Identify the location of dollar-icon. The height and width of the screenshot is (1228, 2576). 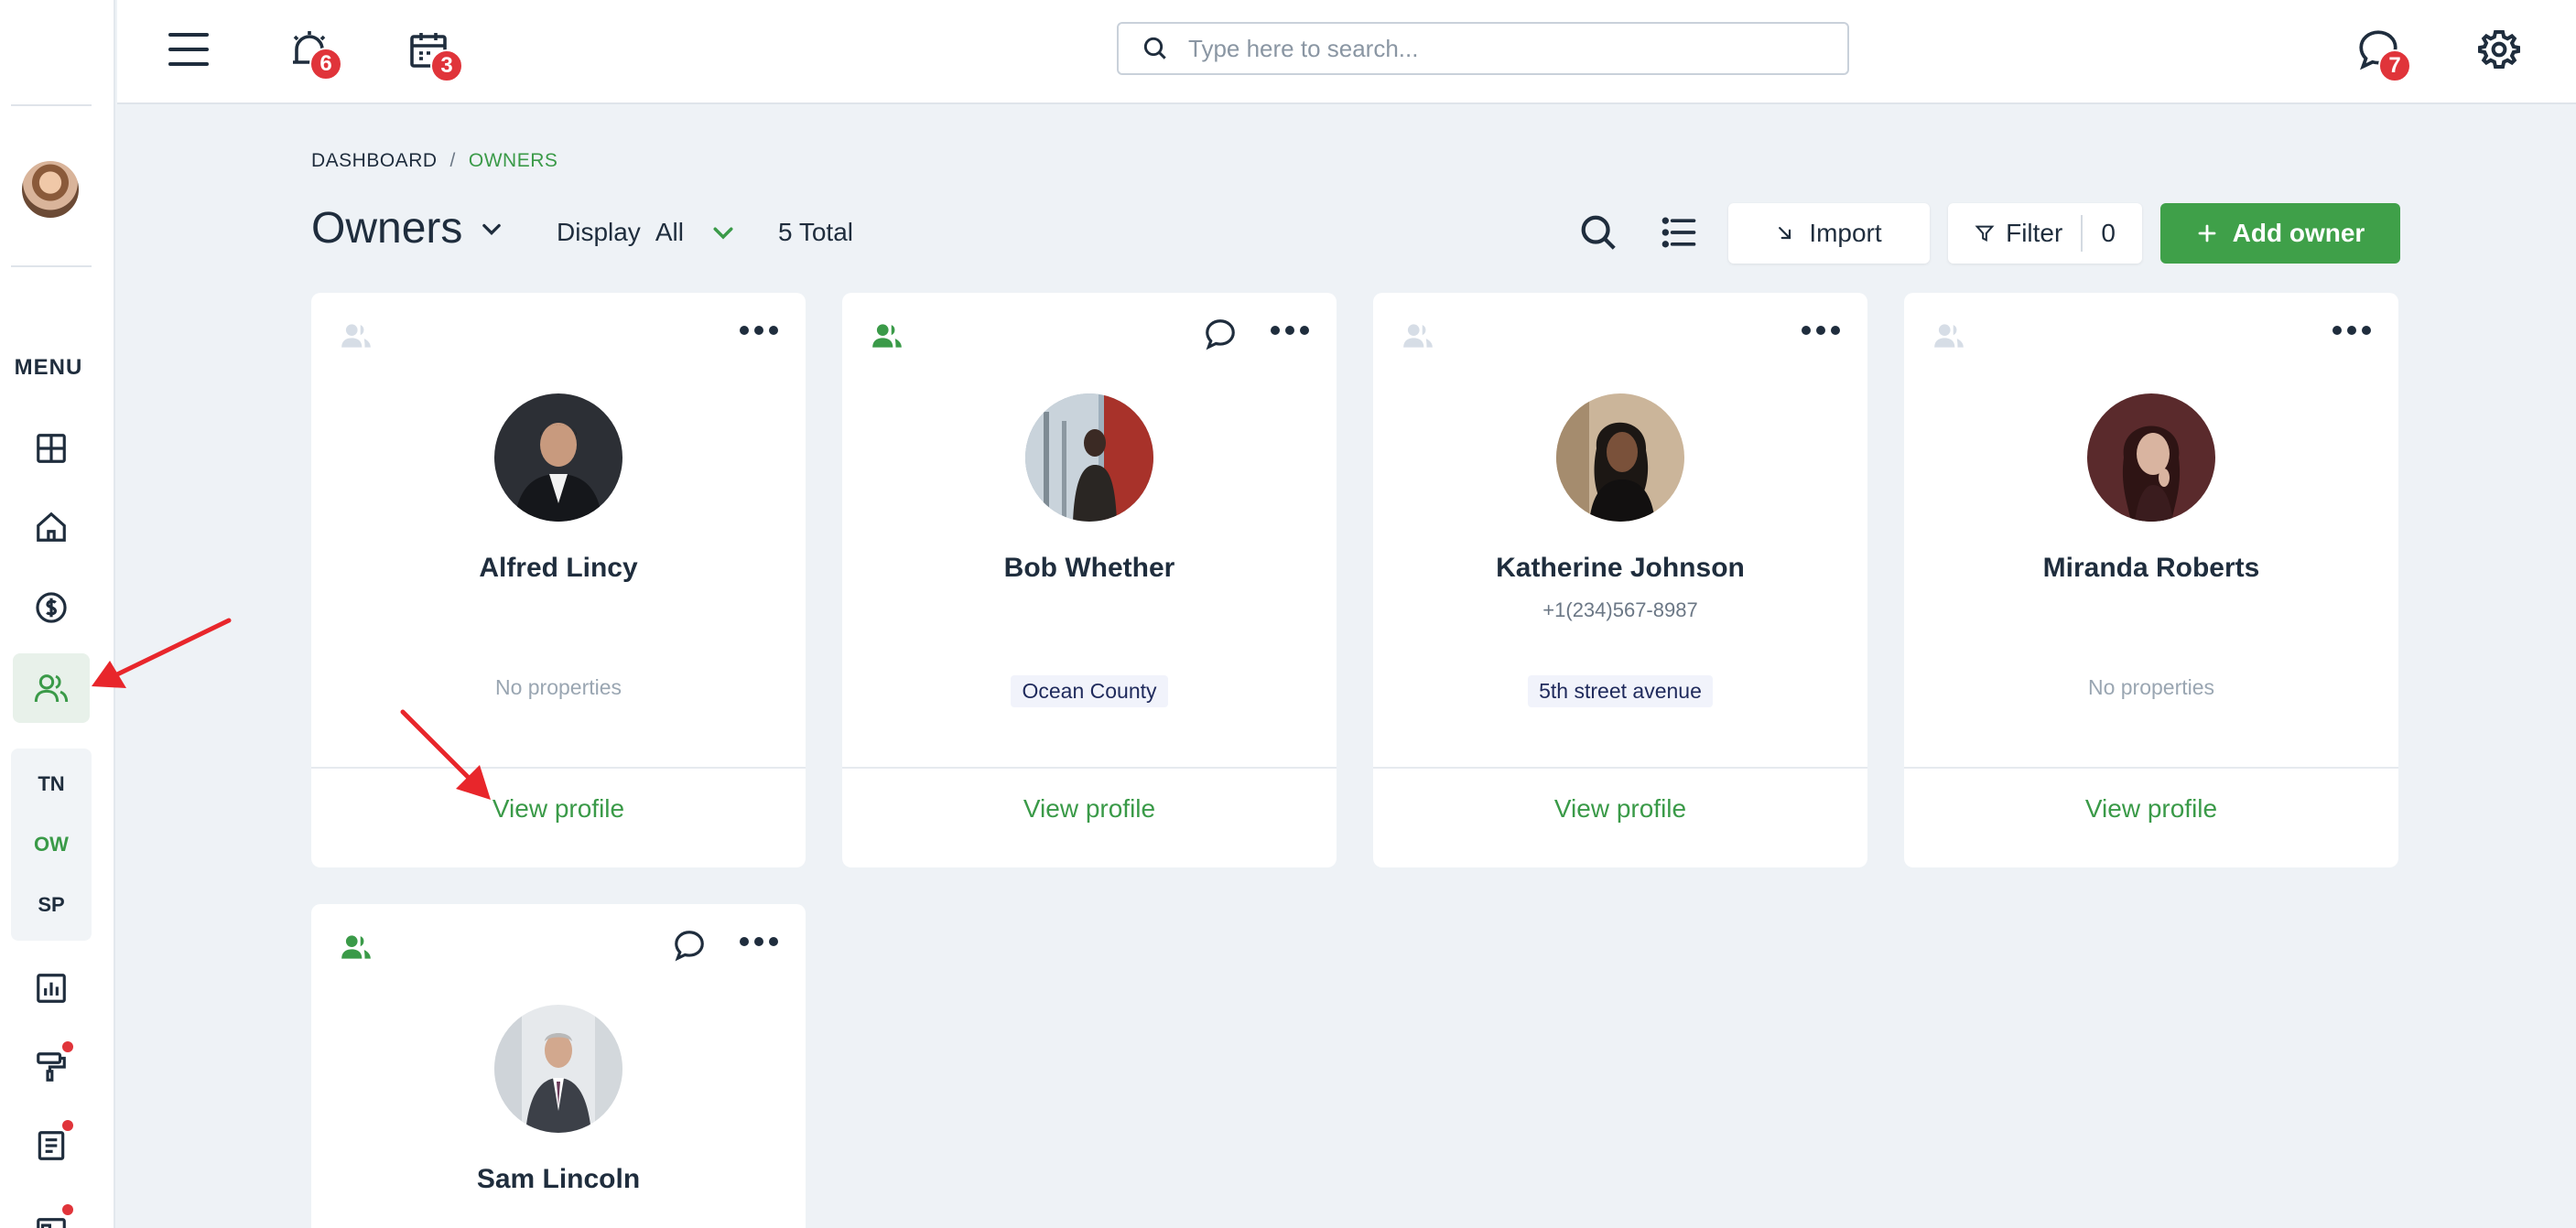
(52, 607).